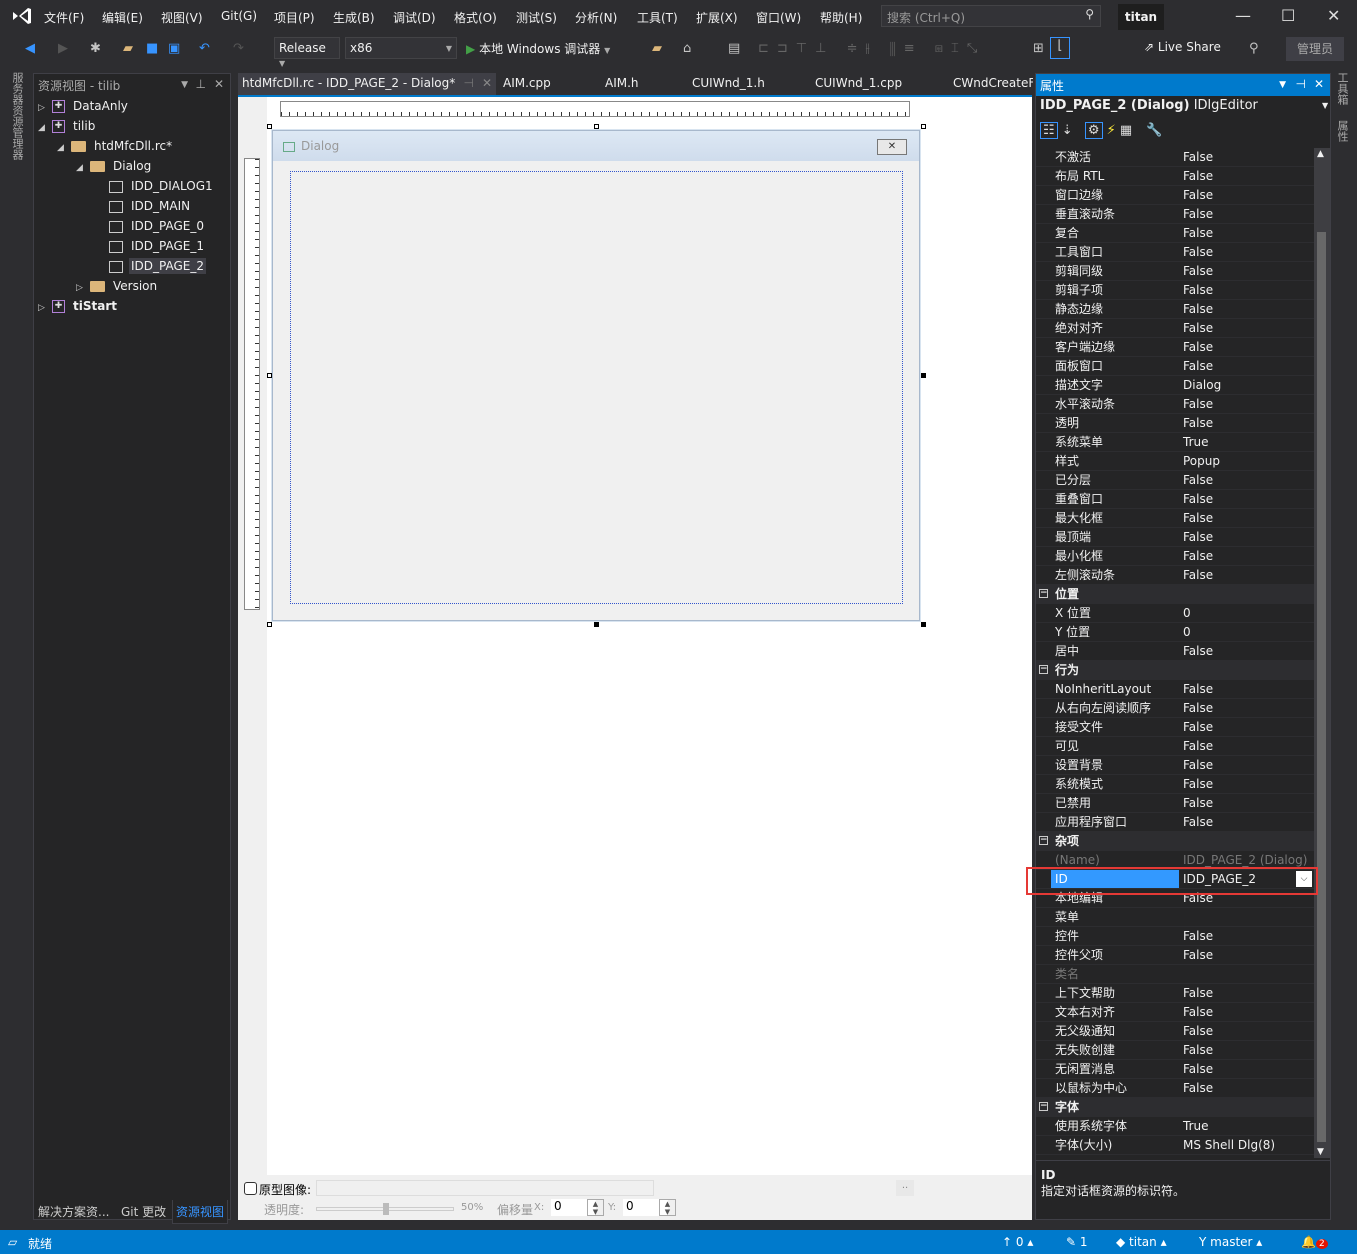 The height and width of the screenshot is (1254, 1357). What do you see at coordinates (1175, 1050) in the screenshot?
I see `property-row: 无失败创建 False` at bounding box center [1175, 1050].